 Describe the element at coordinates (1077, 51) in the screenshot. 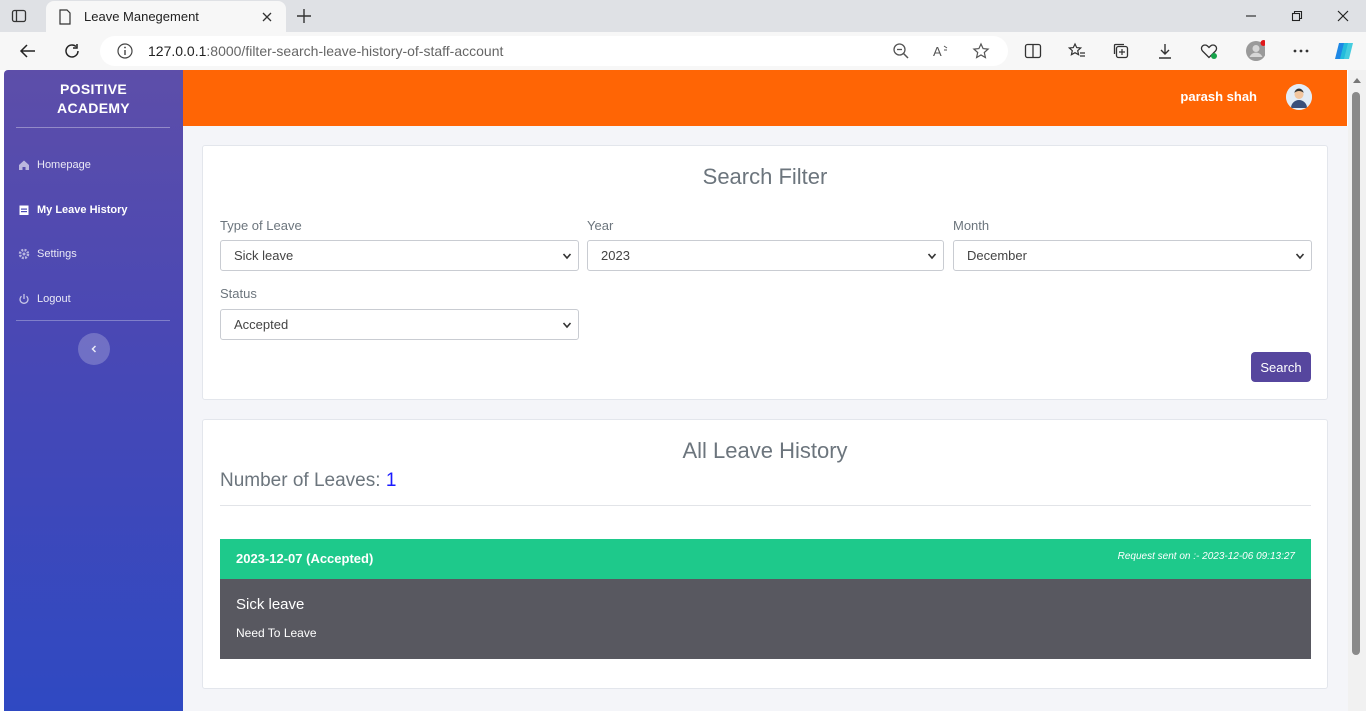

I see `favorites-icon` at that location.